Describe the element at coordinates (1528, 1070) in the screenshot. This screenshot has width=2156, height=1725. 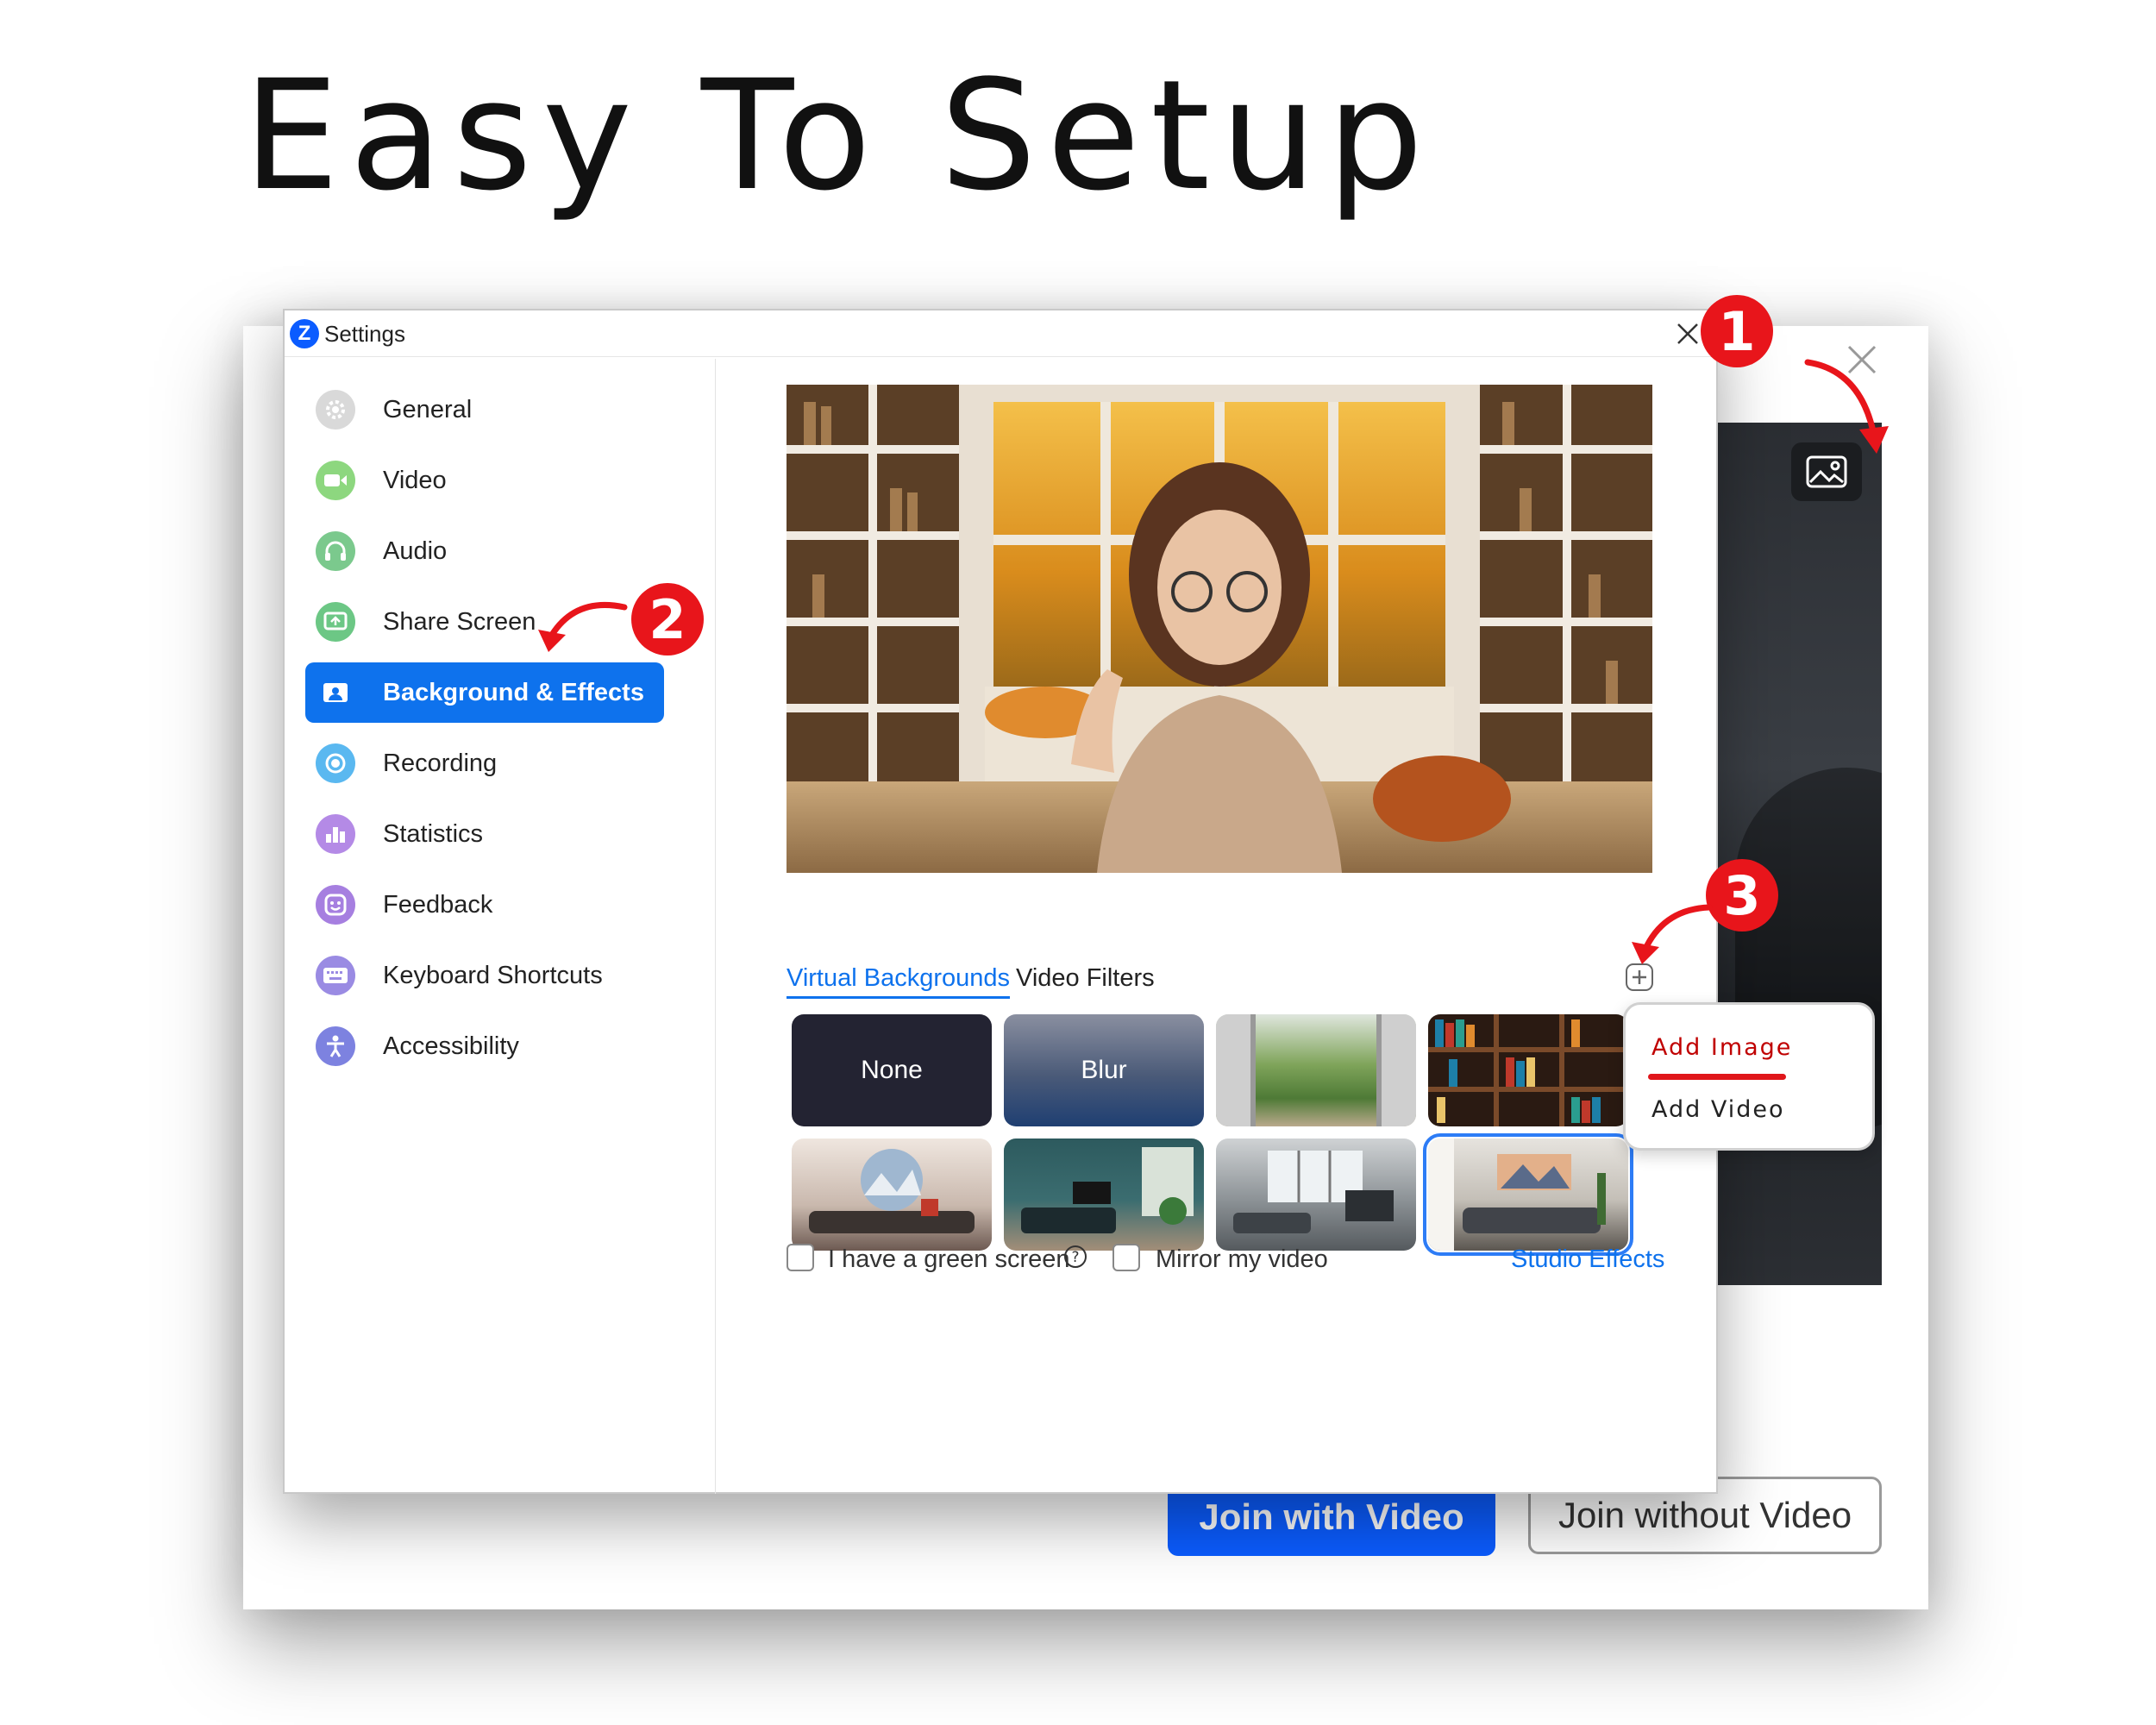
I see `thumbnail-bookshelf` at that location.